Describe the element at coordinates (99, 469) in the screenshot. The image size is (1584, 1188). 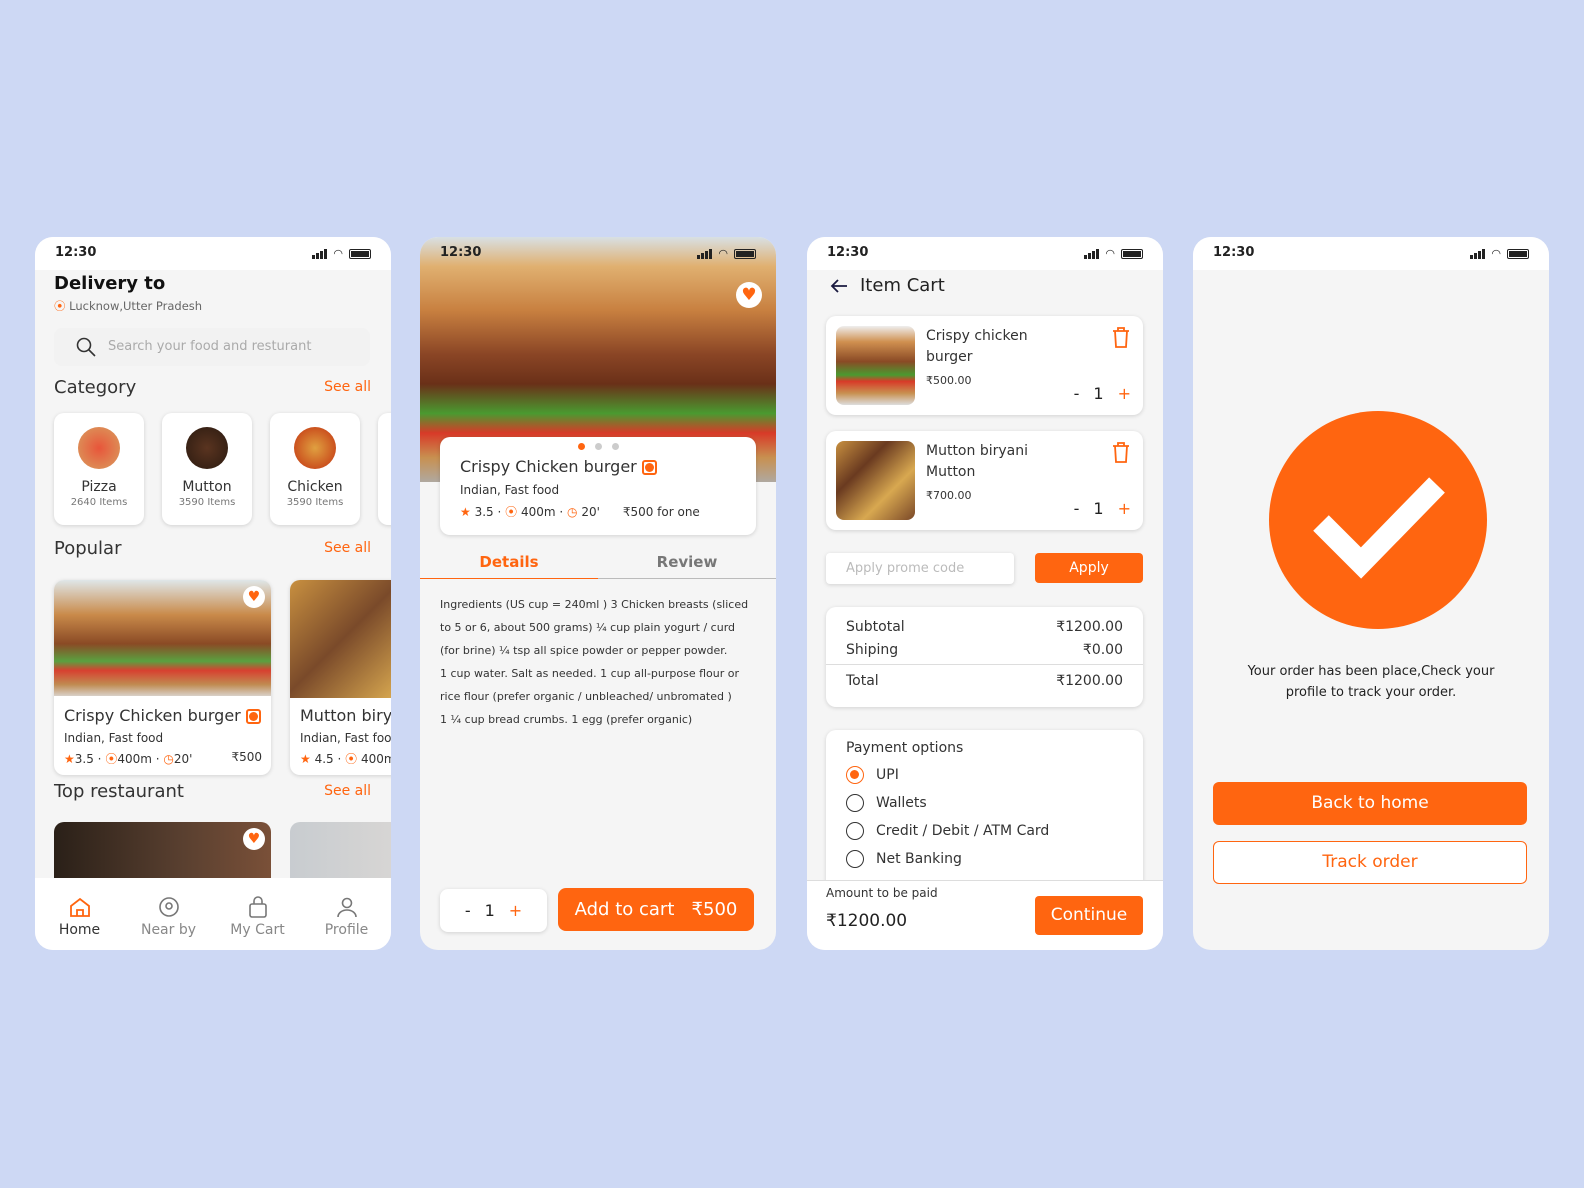
I see `category-pizza: Pizza 2640 Items` at that location.